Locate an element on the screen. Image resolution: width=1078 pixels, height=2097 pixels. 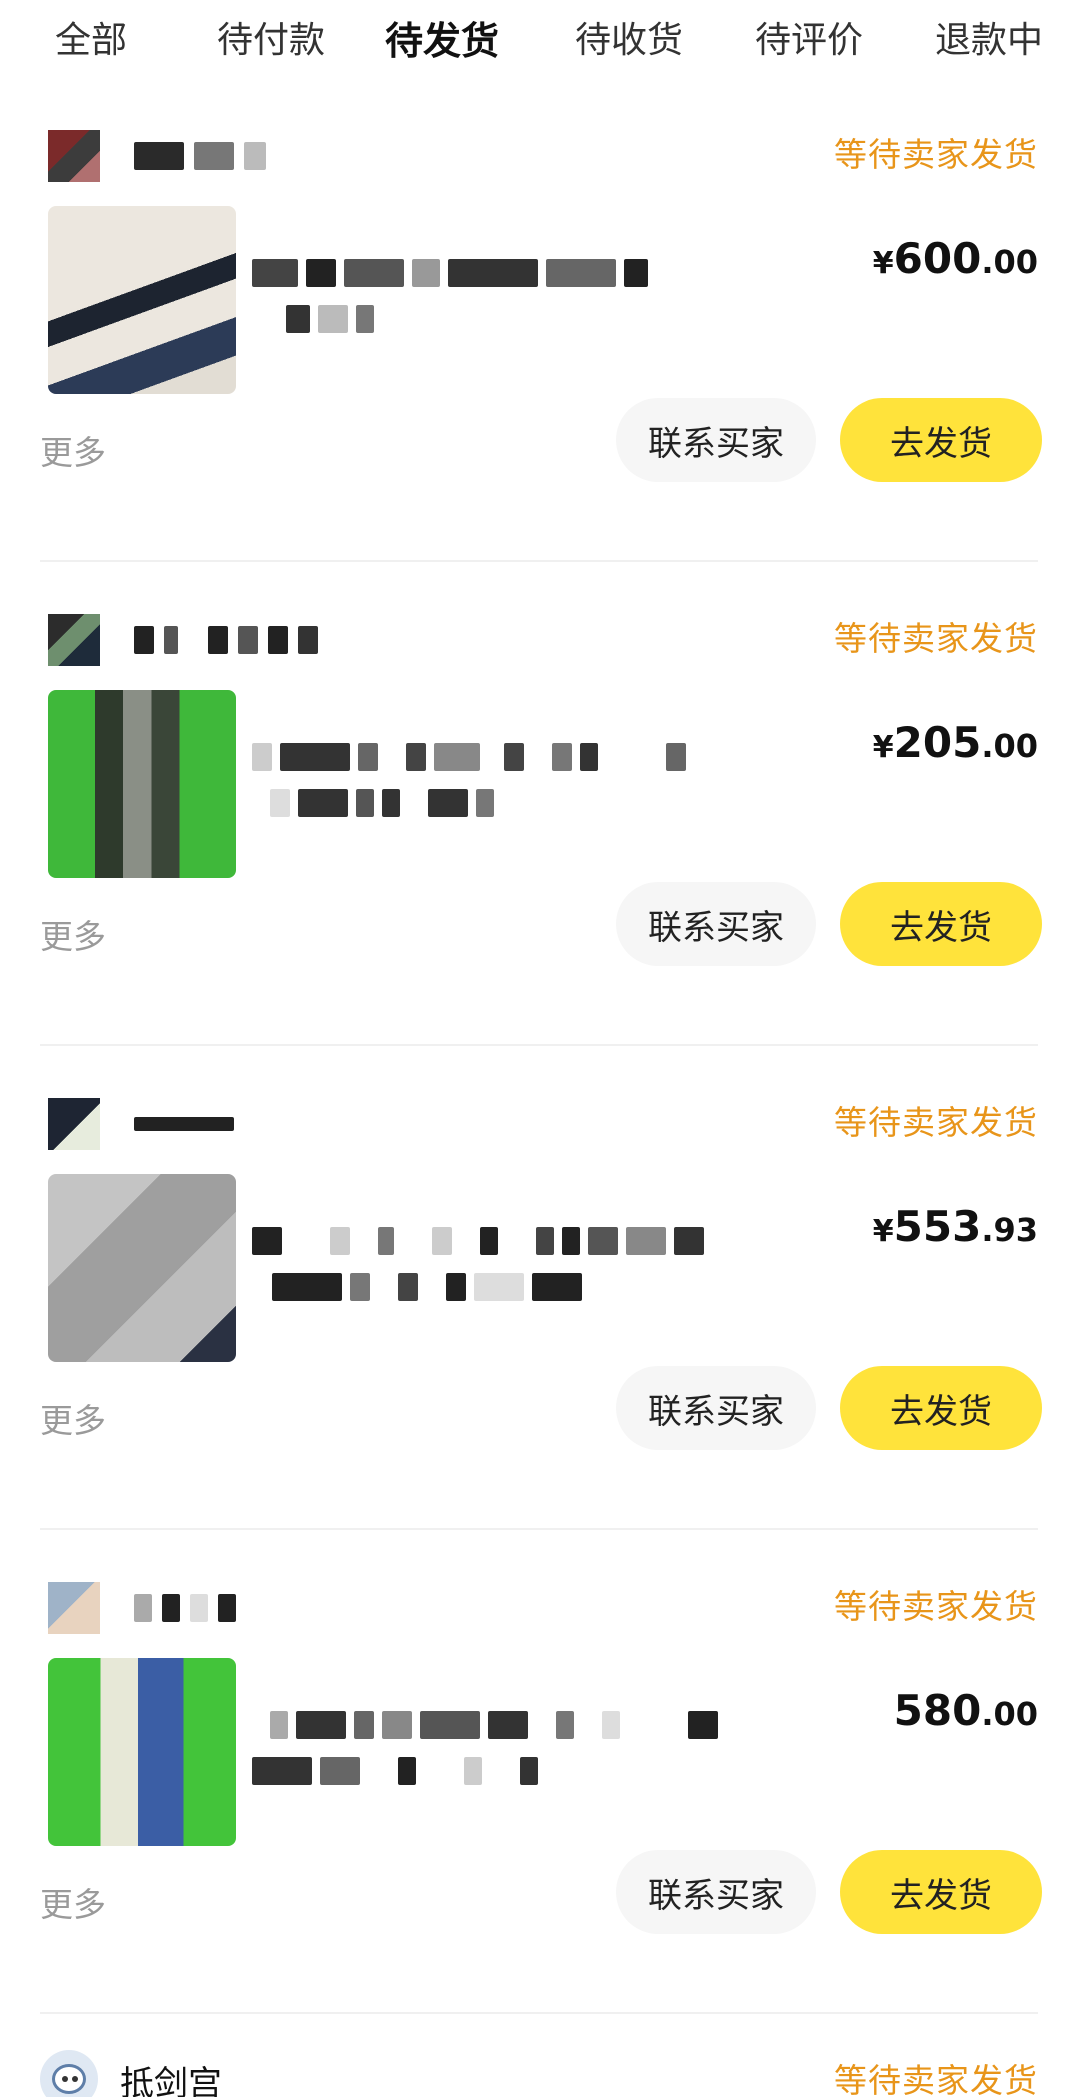
tab-pending-shipment: 待发货 is located at coordinates (442, 41).